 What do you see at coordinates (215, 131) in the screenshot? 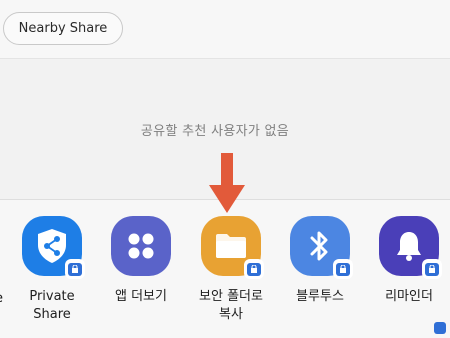
I see `empty-suggestions-message: 공유할 추천 사용자가 없음` at bounding box center [215, 131].